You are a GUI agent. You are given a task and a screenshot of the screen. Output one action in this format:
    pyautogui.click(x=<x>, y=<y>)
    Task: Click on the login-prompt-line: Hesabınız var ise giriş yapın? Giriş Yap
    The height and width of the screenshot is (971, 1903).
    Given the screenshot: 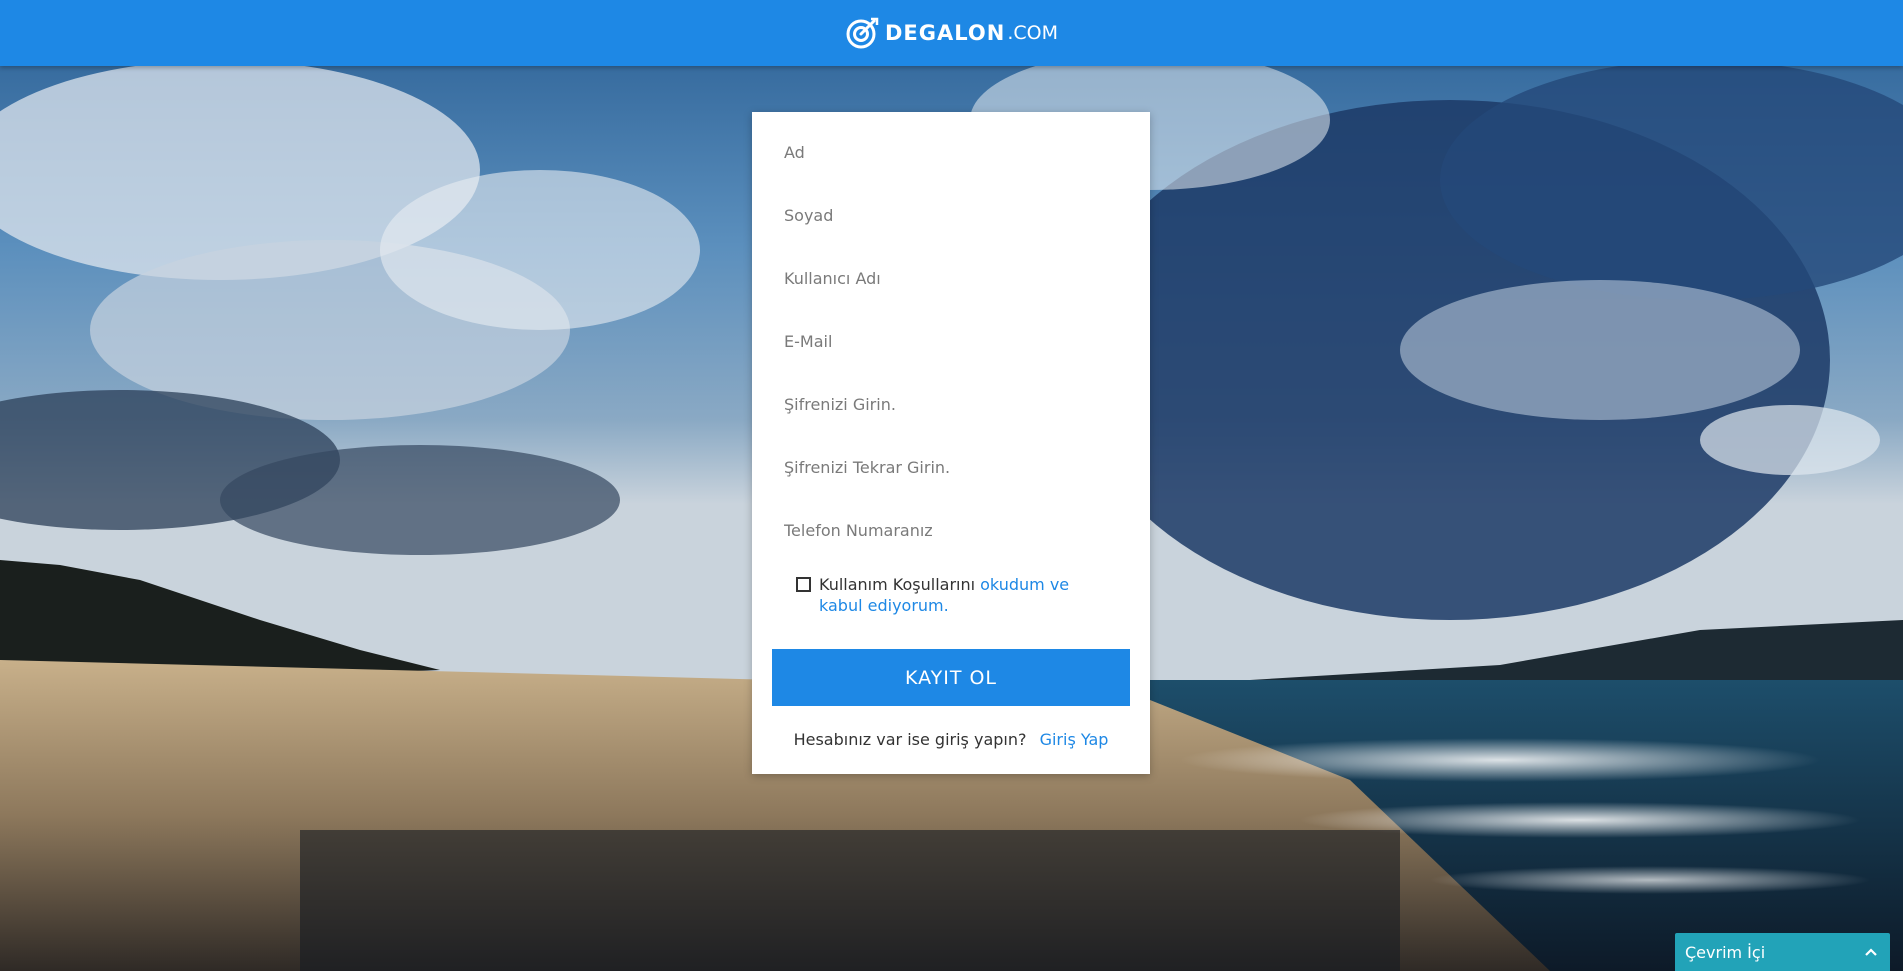 What is the action you would take?
    pyautogui.click(x=951, y=739)
    